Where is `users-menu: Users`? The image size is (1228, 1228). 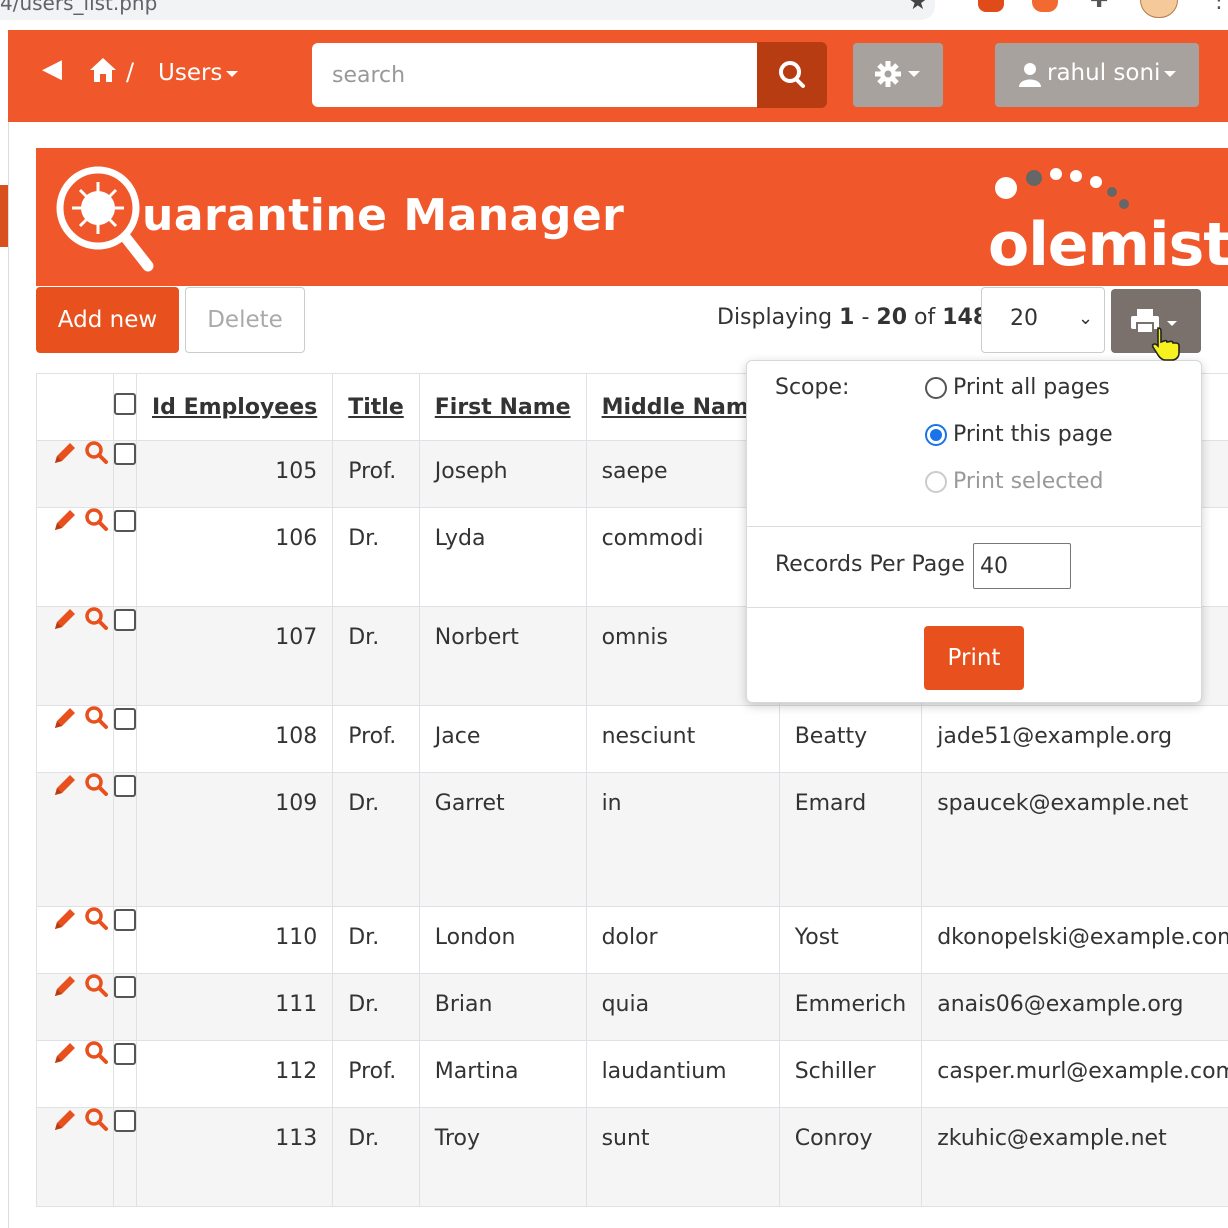
users-menu: Users is located at coordinates (198, 73).